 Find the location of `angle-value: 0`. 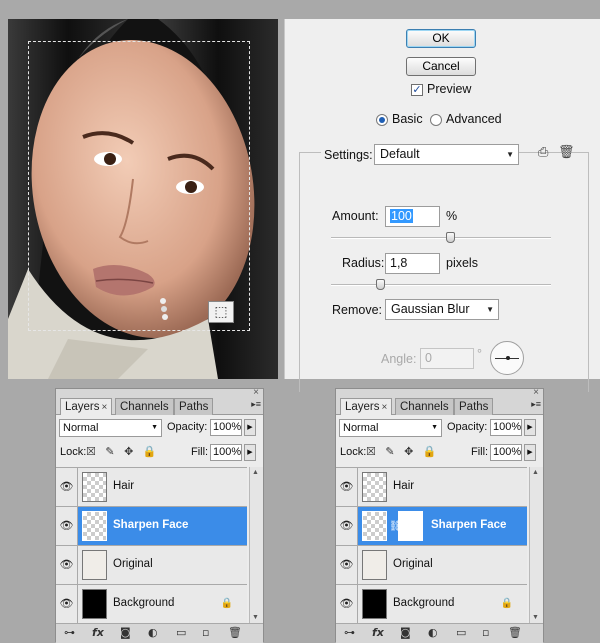

angle-value: 0 is located at coordinates (428, 358).